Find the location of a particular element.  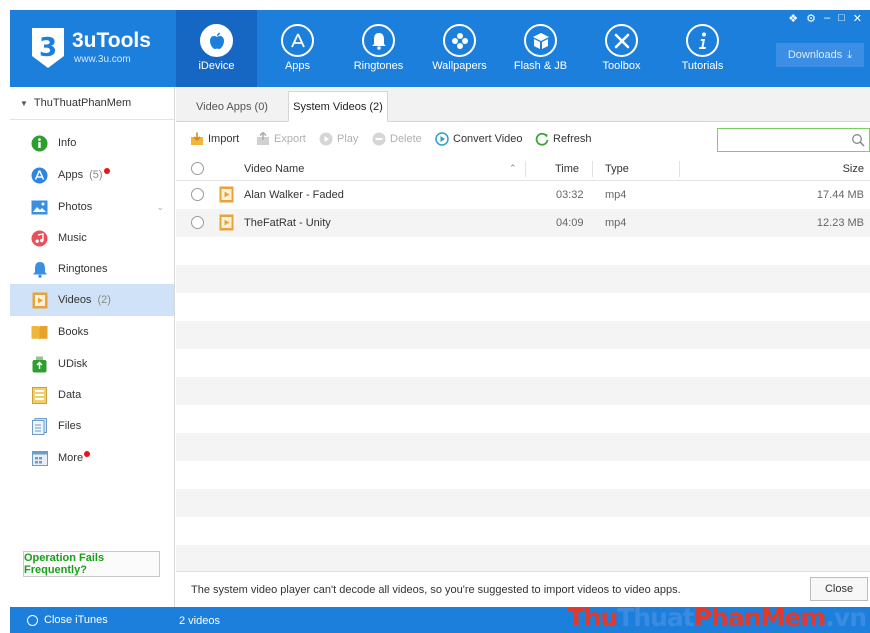

device-selector: ▼ ThuThuatPhanMem is located at coordinates (92, 103).